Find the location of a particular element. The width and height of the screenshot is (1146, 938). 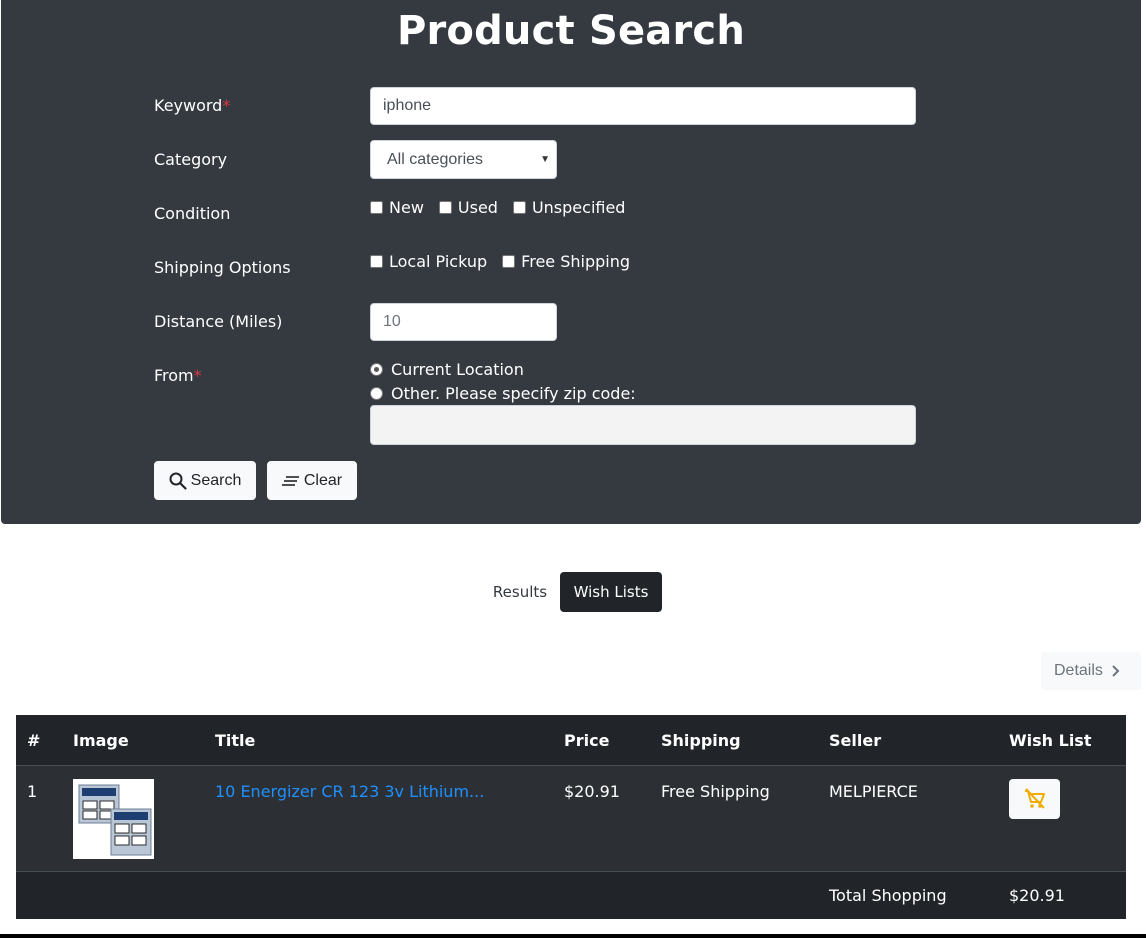

from-label-text: From is located at coordinates (174, 375).